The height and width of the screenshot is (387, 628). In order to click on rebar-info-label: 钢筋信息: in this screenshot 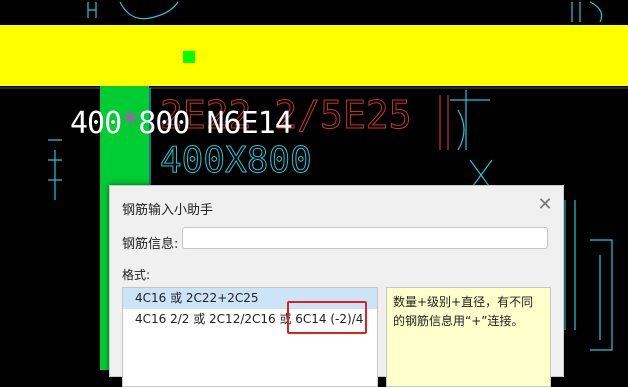, I will do `click(150, 244)`.